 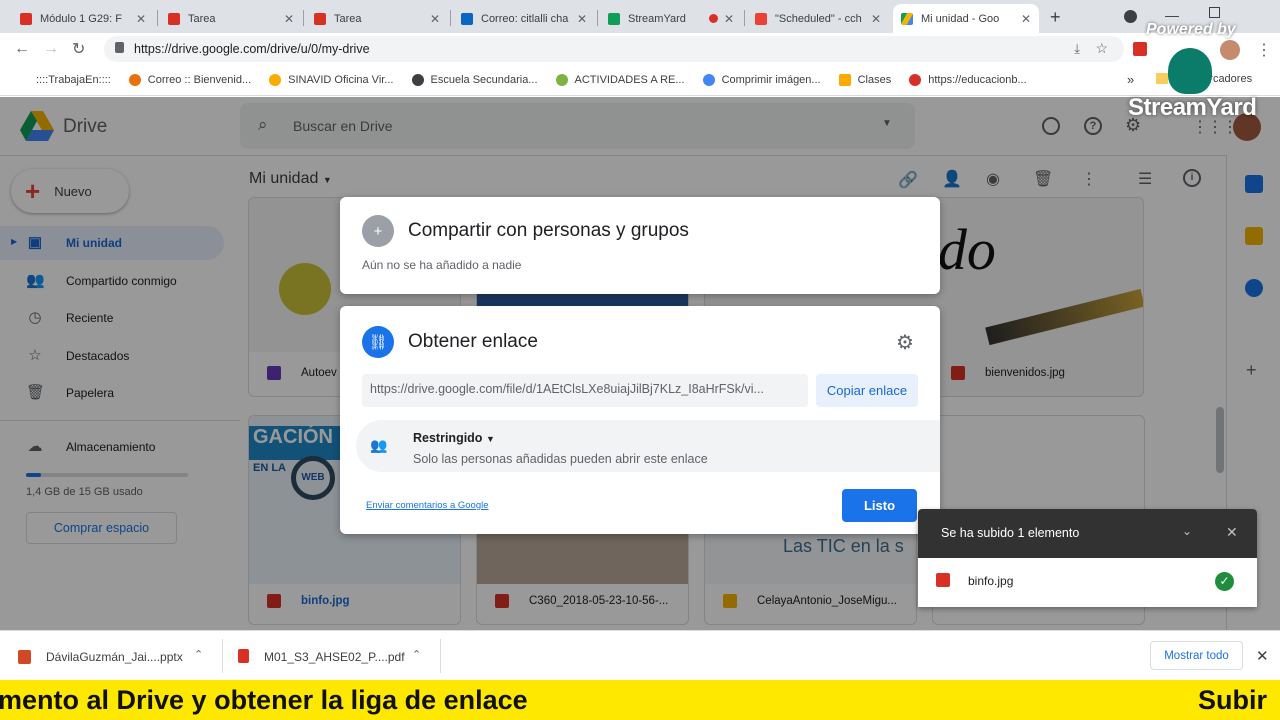 What do you see at coordinates (874, 80) in the screenshot?
I see `bookmark-label: Clases` at bounding box center [874, 80].